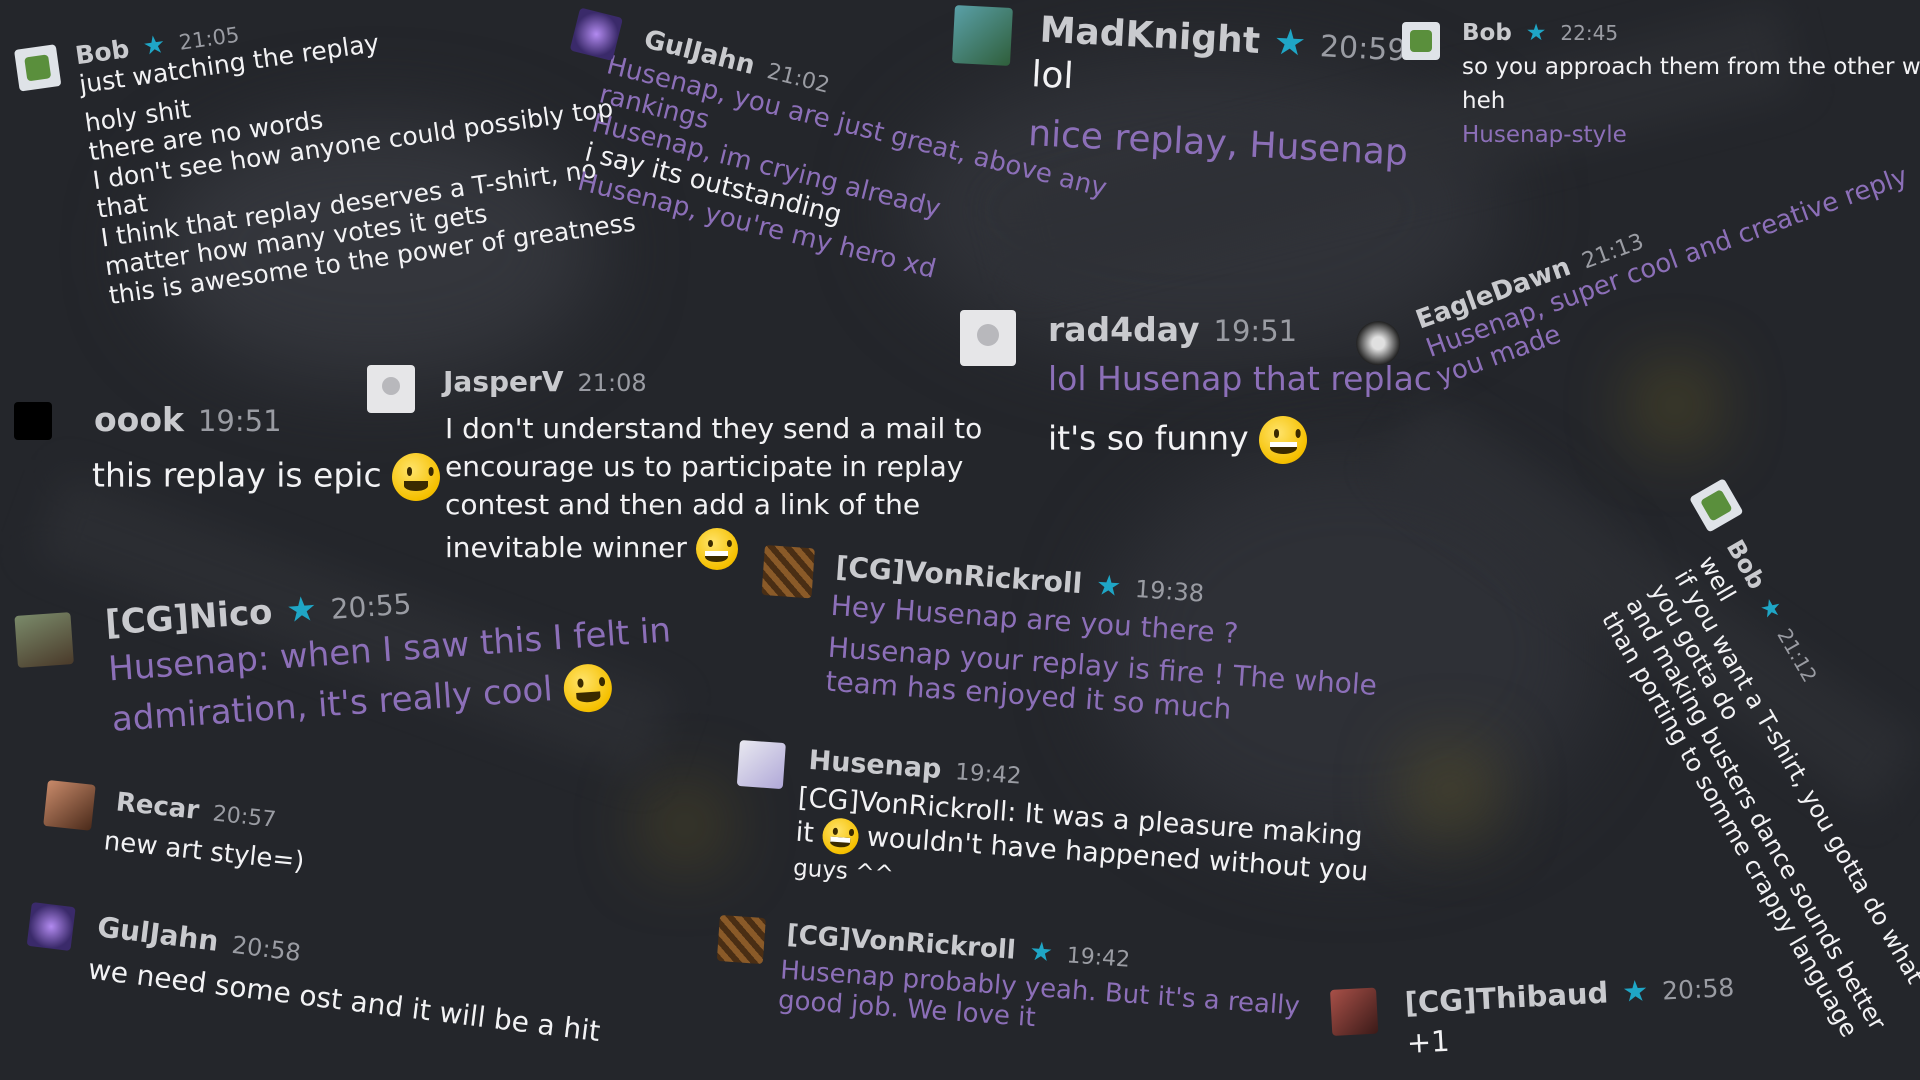 This screenshot has width=1920, height=1080. I want to click on username: Husenap, so click(875, 765).